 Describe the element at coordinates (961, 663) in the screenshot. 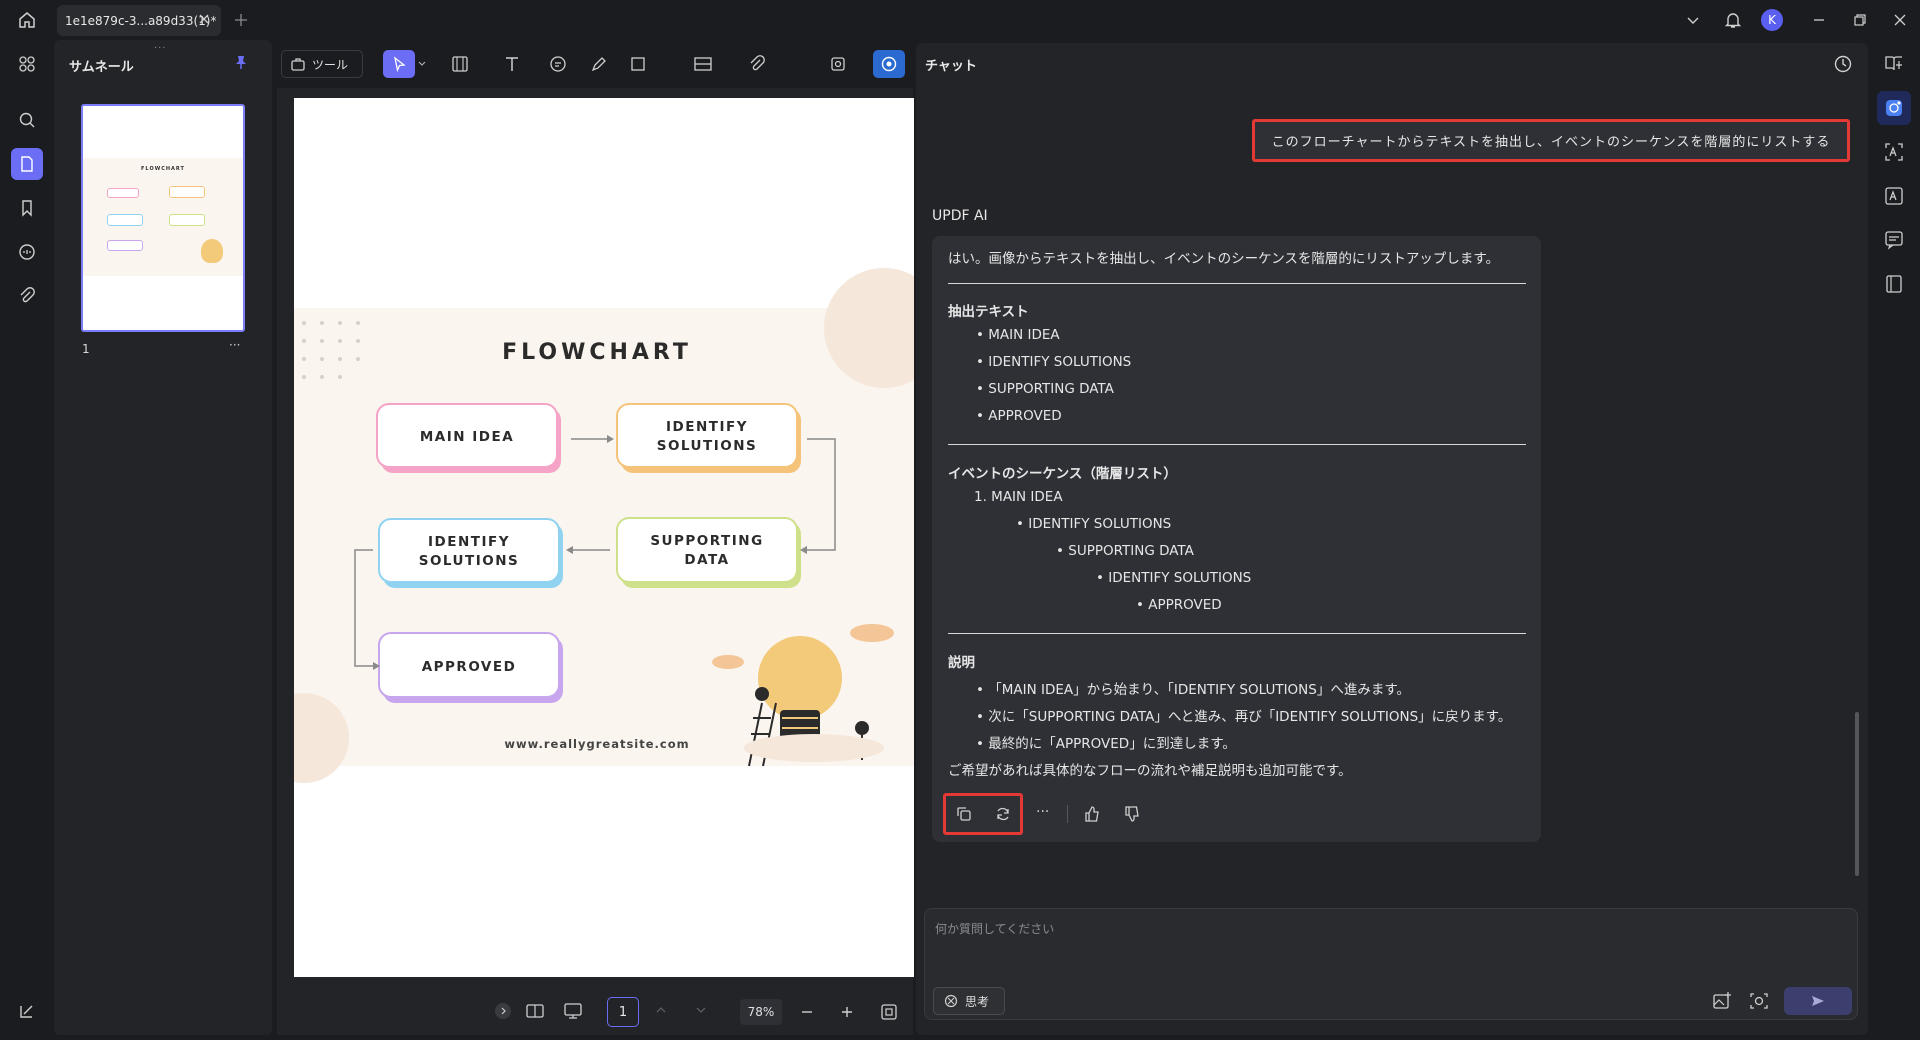

I see `explain-heading: 説明` at that location.